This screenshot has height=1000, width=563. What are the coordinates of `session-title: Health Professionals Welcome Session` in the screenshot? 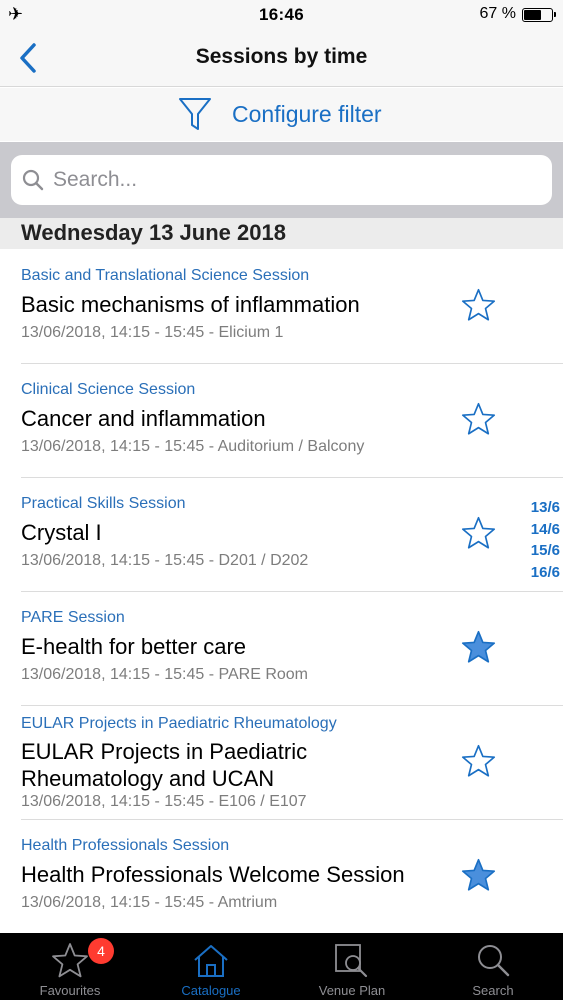 It's located at (213, 874).